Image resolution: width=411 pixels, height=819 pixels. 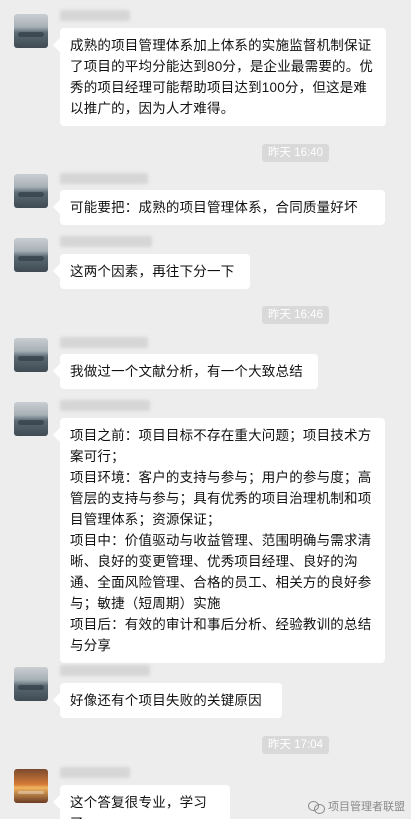 I want to click on message-bubble: 这个答复很专业，学习了, so click(x=145, y=802).